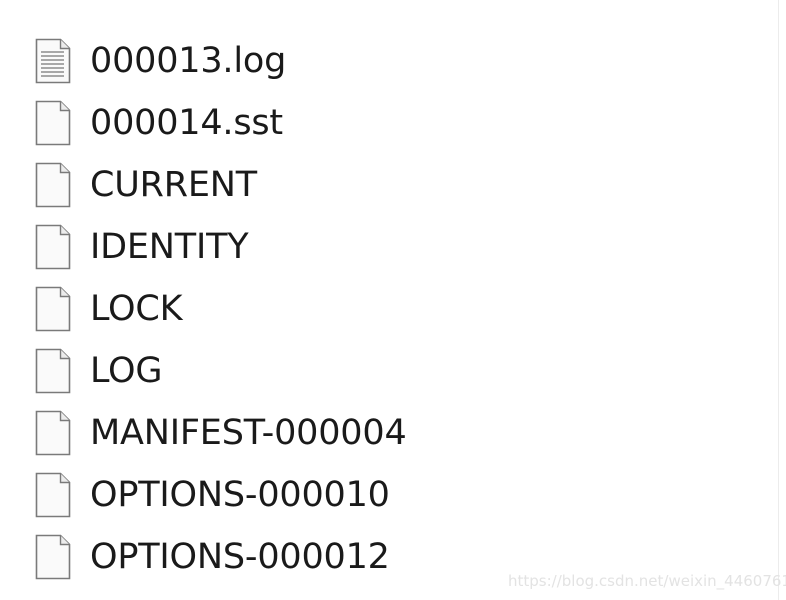  What do you see at coordinates (126, 370) in the screenshot?
I see `file-name: LOG` at bounding box center [126, 370].